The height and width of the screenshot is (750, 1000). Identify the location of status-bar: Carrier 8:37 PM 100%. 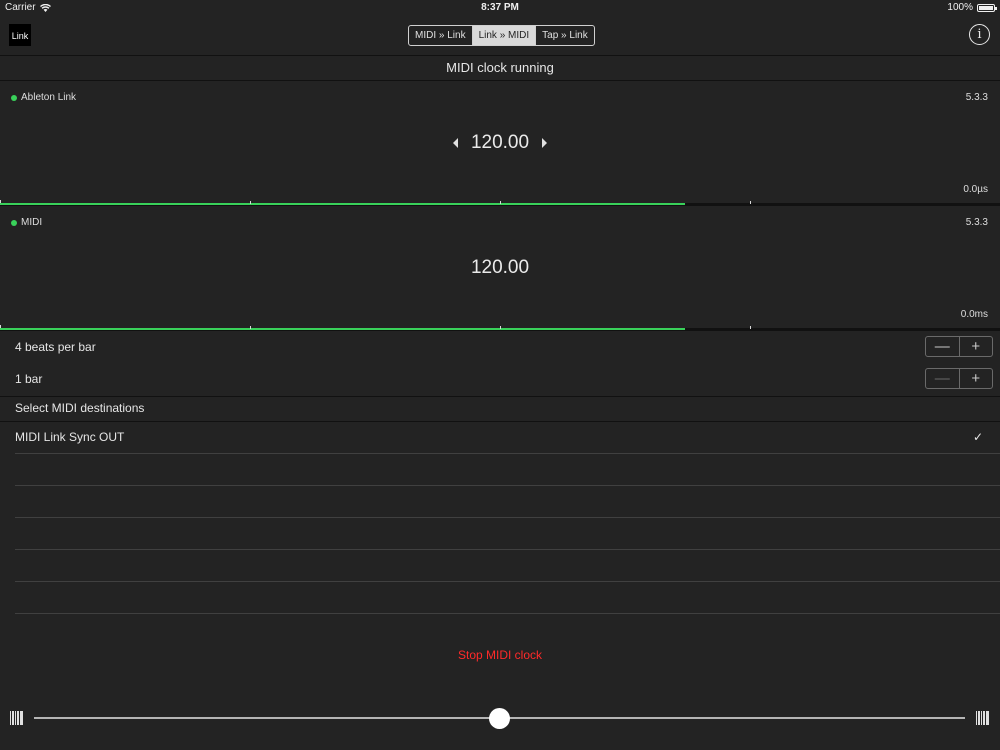
(500, 8).